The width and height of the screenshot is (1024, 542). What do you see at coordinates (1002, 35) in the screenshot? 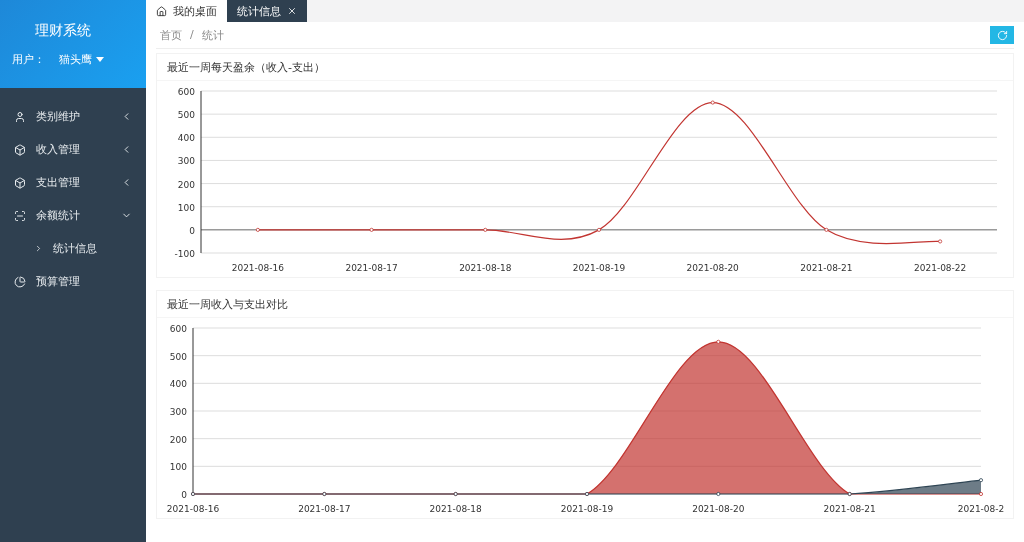
I see `refresh-icon` at bounding box center [1002, 35].